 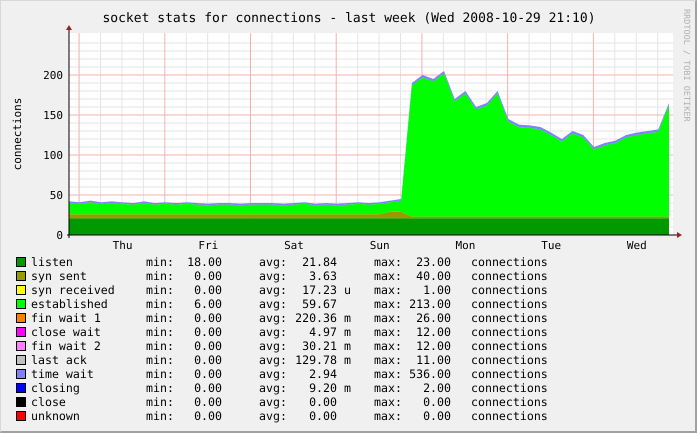 What do you see at coordinates (73, 290) in the screenshot?
I see `legend-label: syn received` at bounding box center [73, 290].